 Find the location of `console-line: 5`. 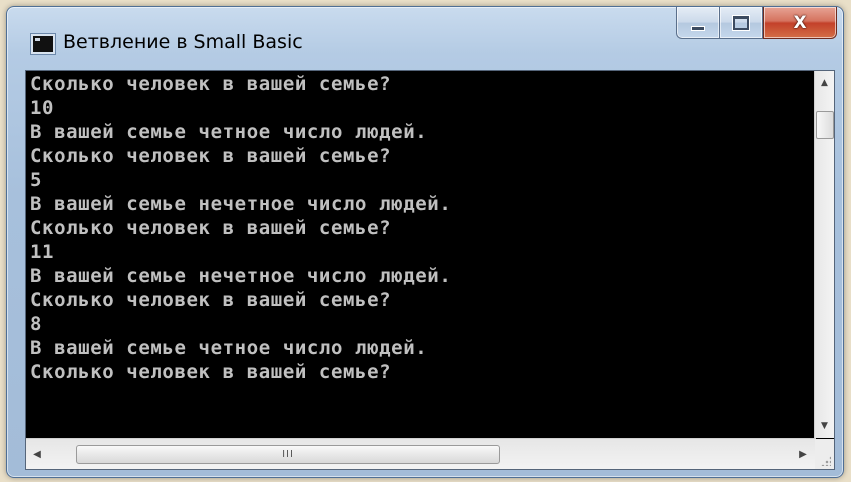

console-line: 5 is located at coordinates (36, 180).